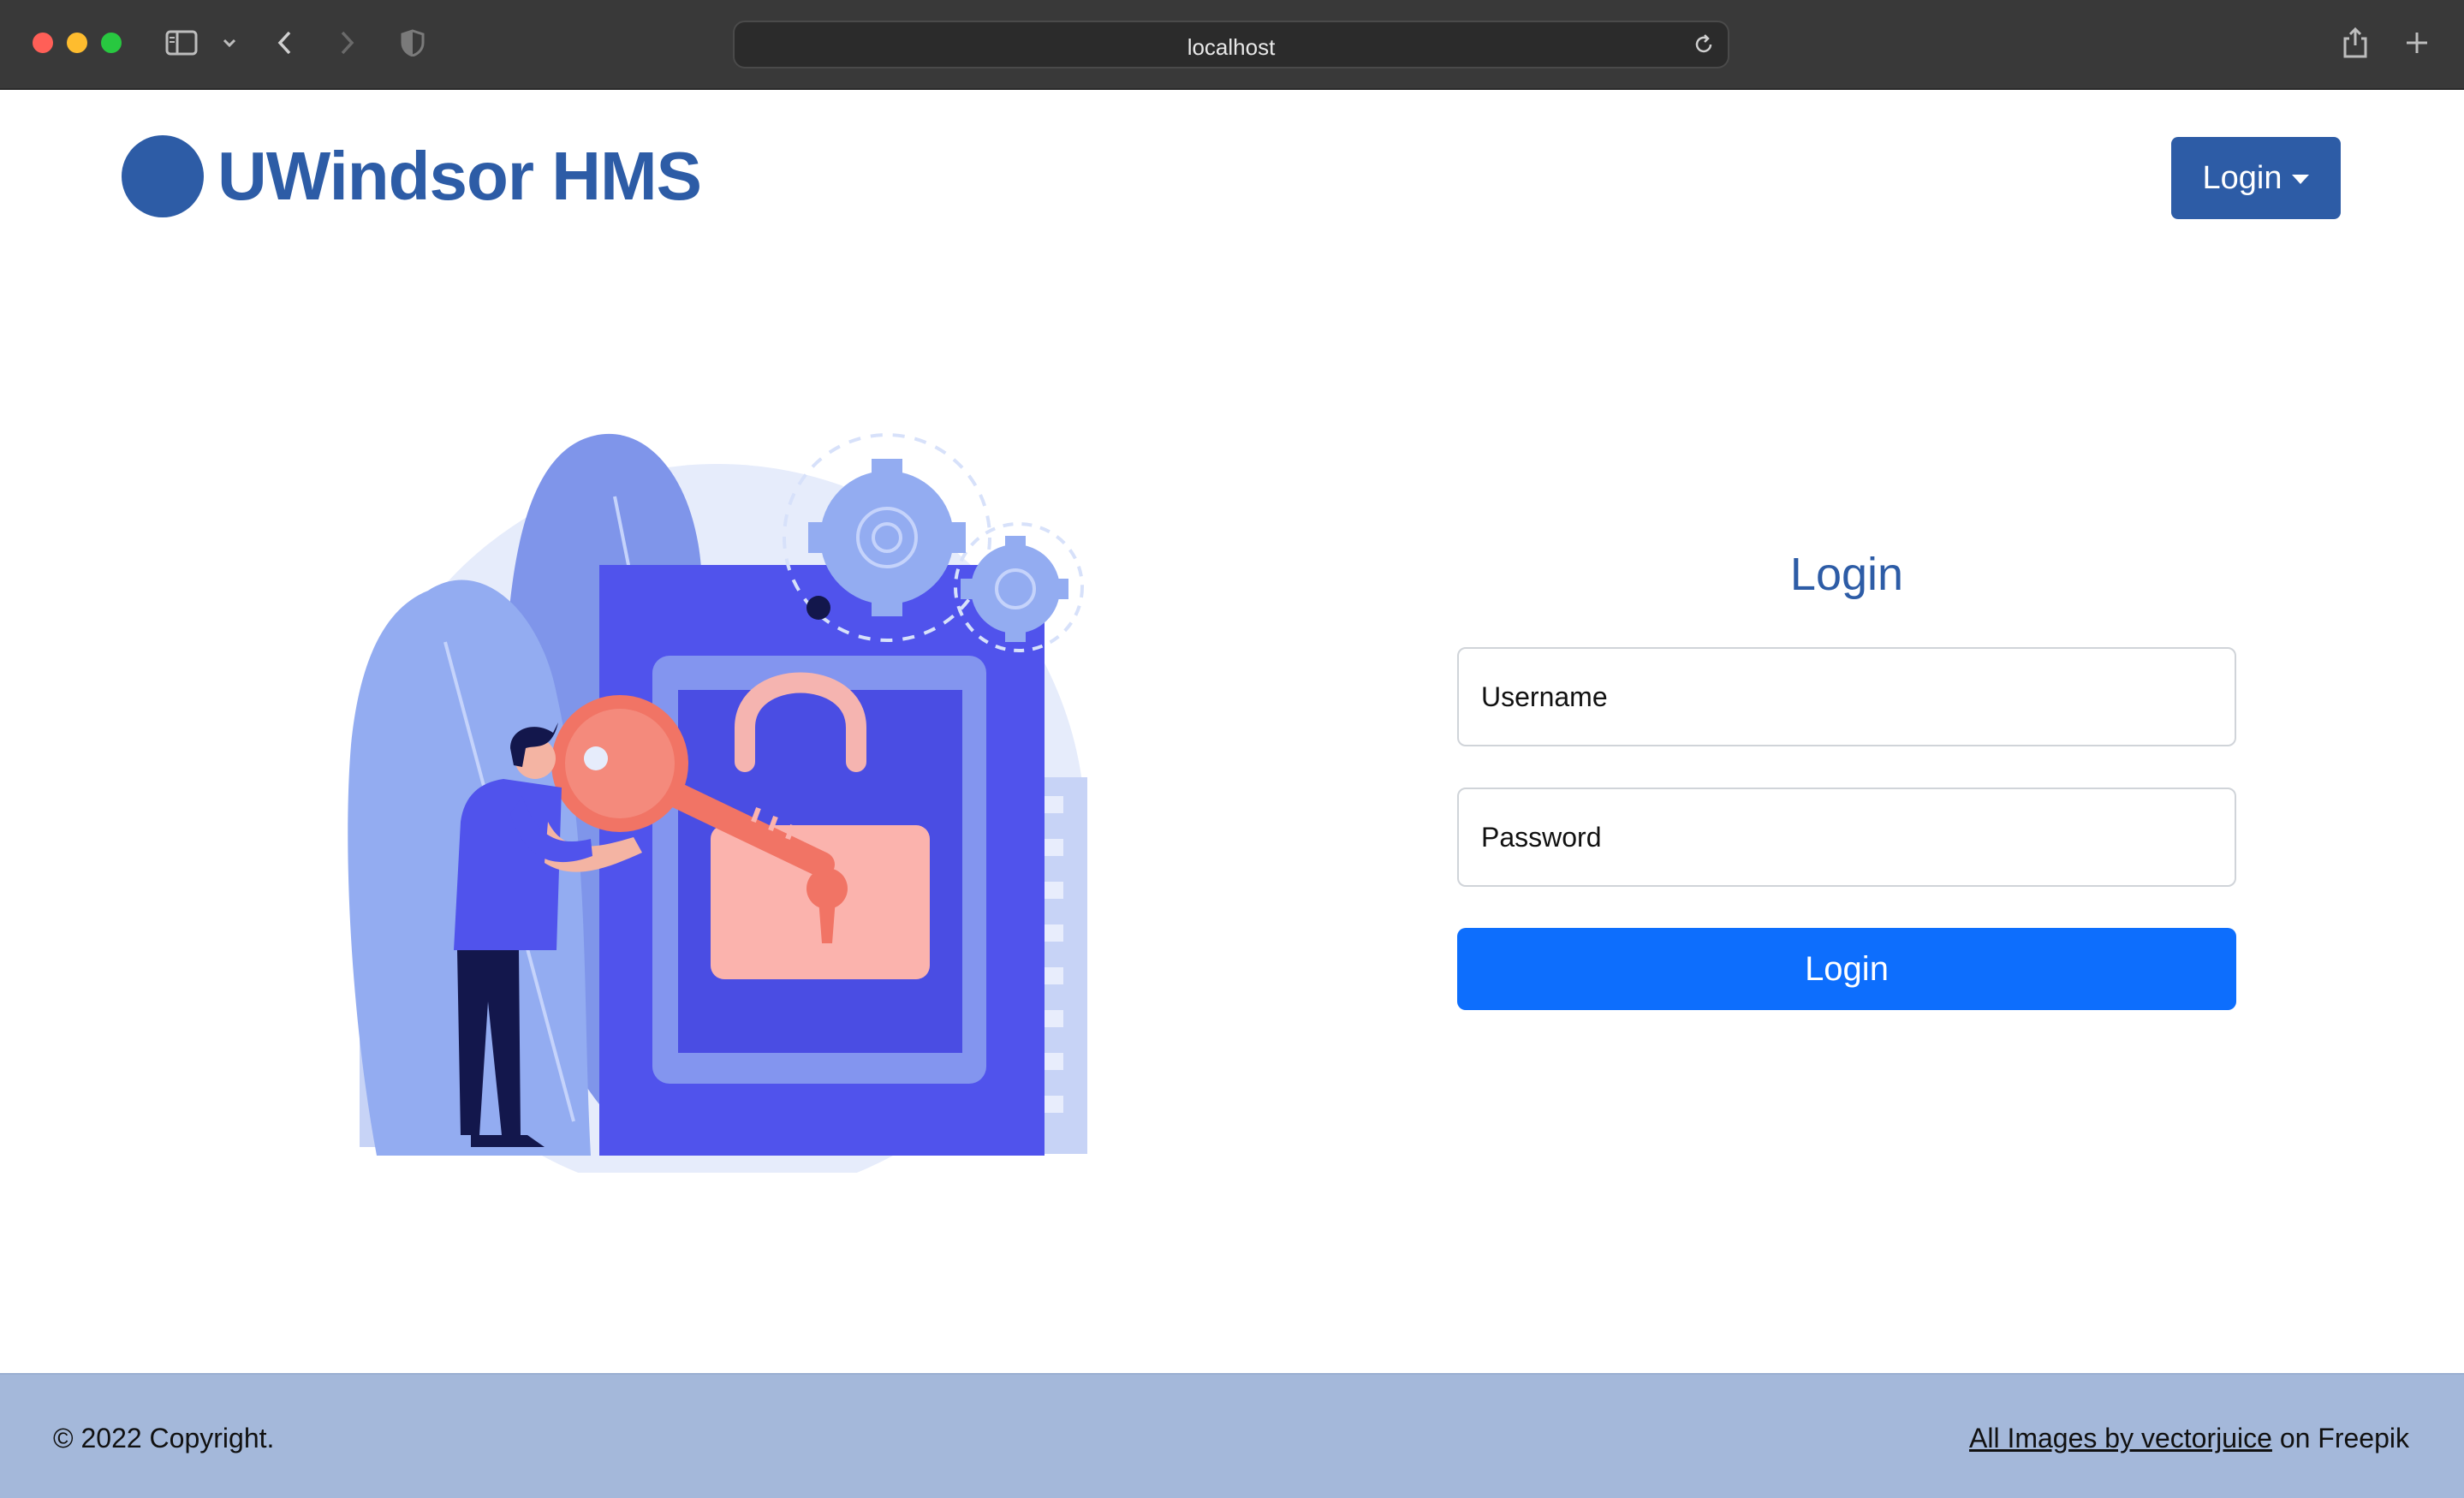 The width and height of the screenshot is (2464, 1498). I want to click on login-dropdown-button: Login, so click(2256, 178).